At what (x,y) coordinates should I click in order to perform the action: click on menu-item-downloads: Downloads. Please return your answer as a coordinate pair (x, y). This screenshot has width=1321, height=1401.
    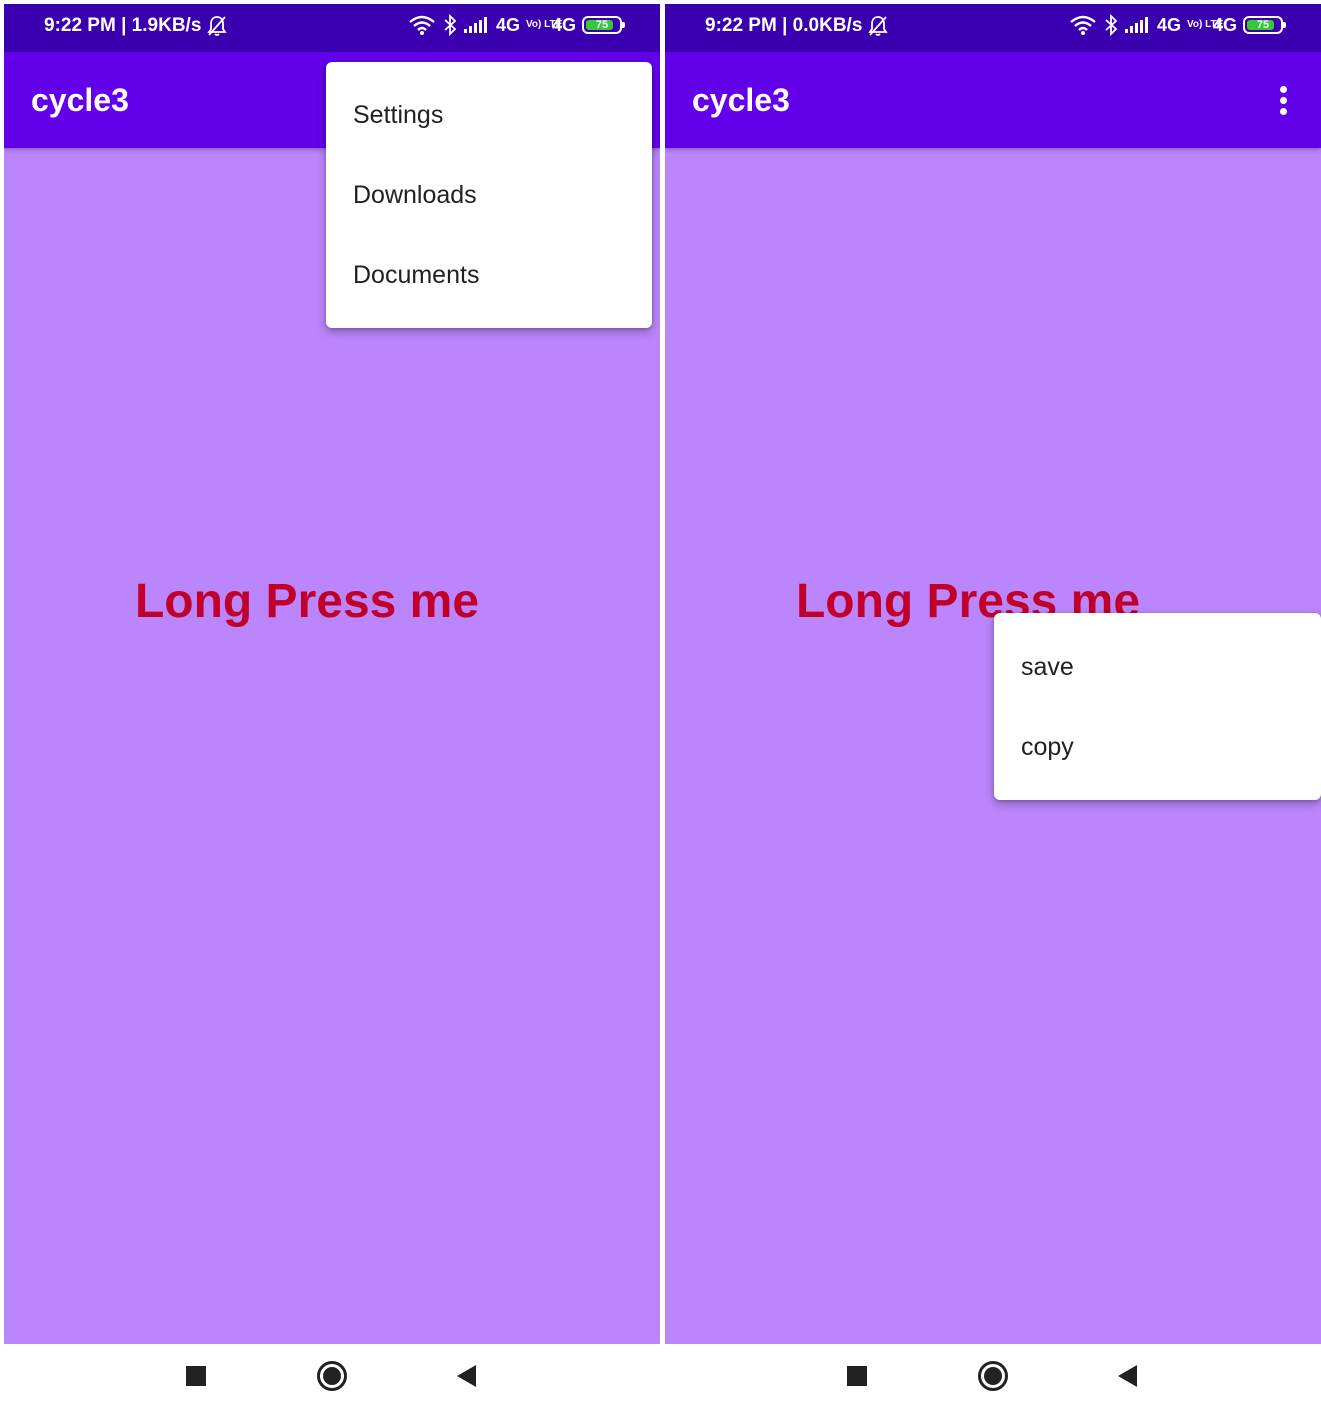
    Looking at the image, I should click on (489, 195).